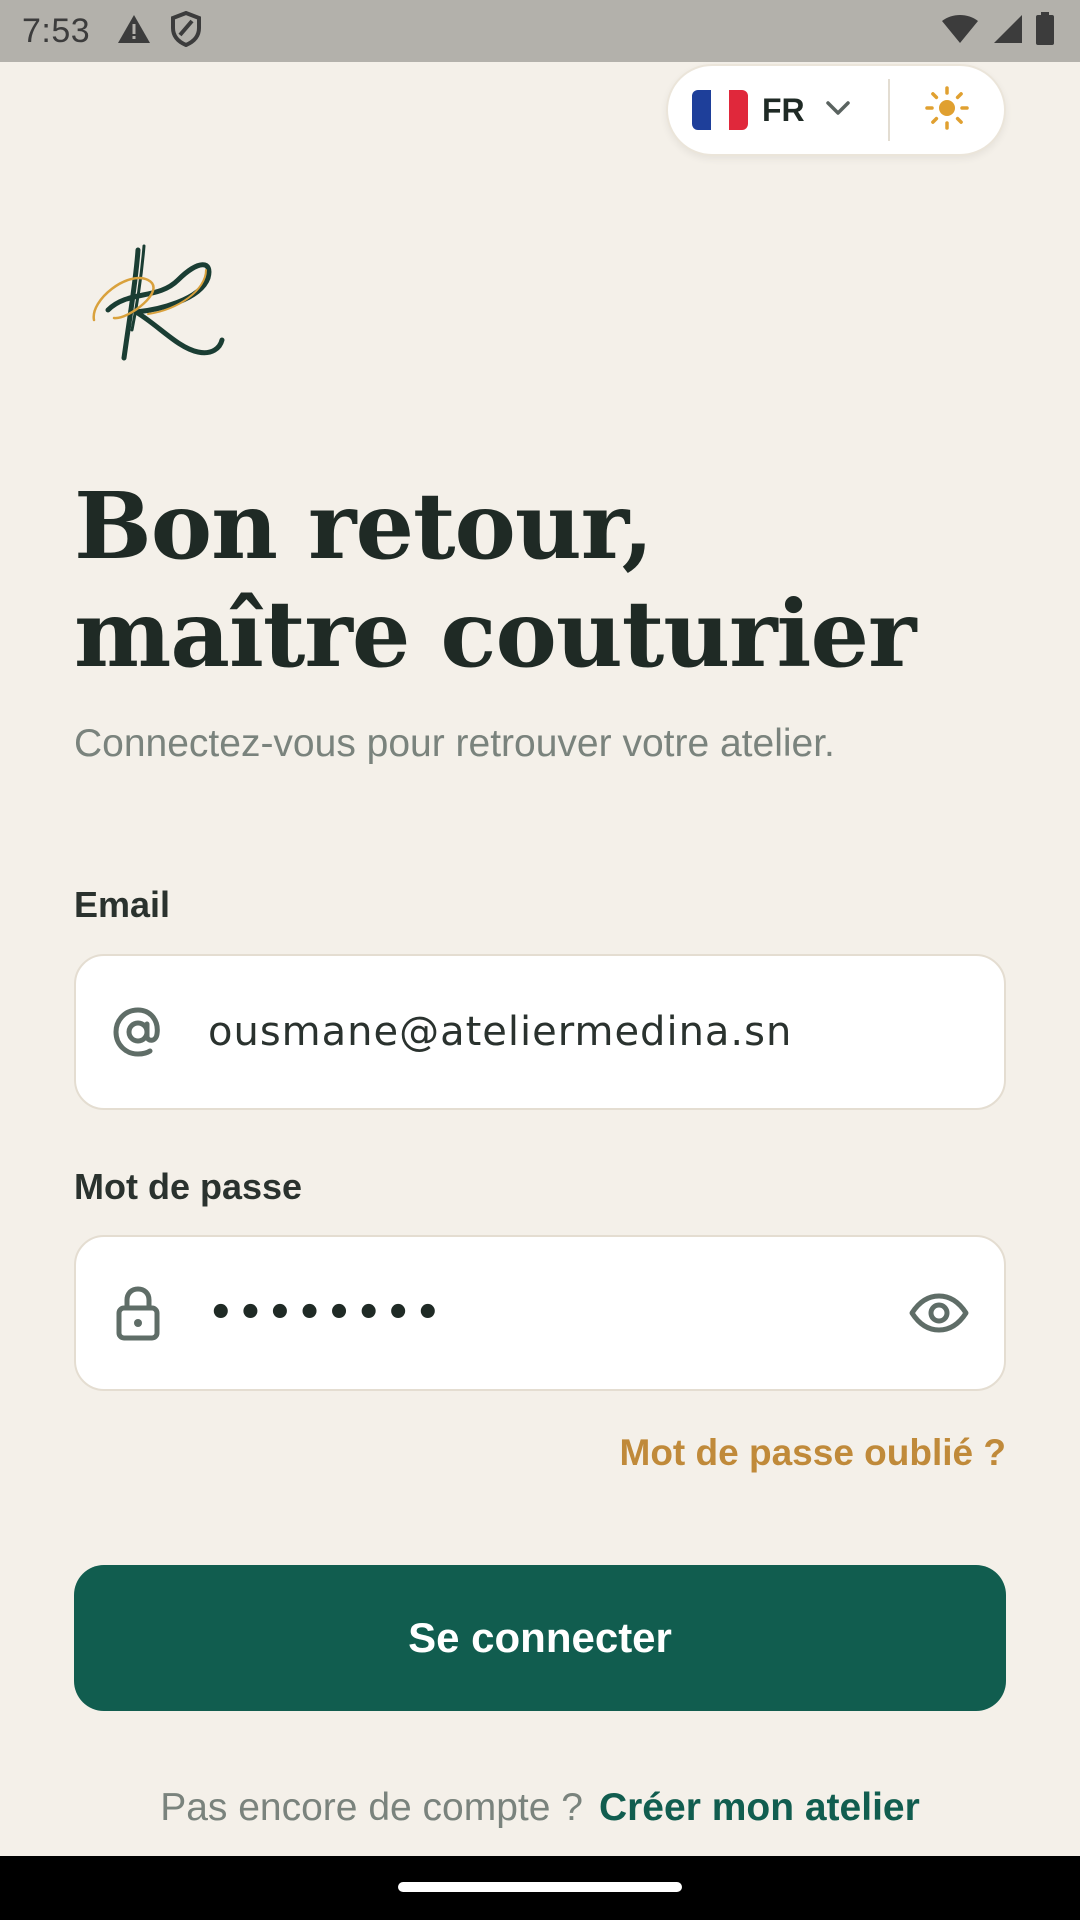 The width and height of the screenshot is (1080, 1920). What do you see at coordinates (364, 526) in the screenshot?
I see `title-line-1: Bon retour,` at bounding box center [364, 526].